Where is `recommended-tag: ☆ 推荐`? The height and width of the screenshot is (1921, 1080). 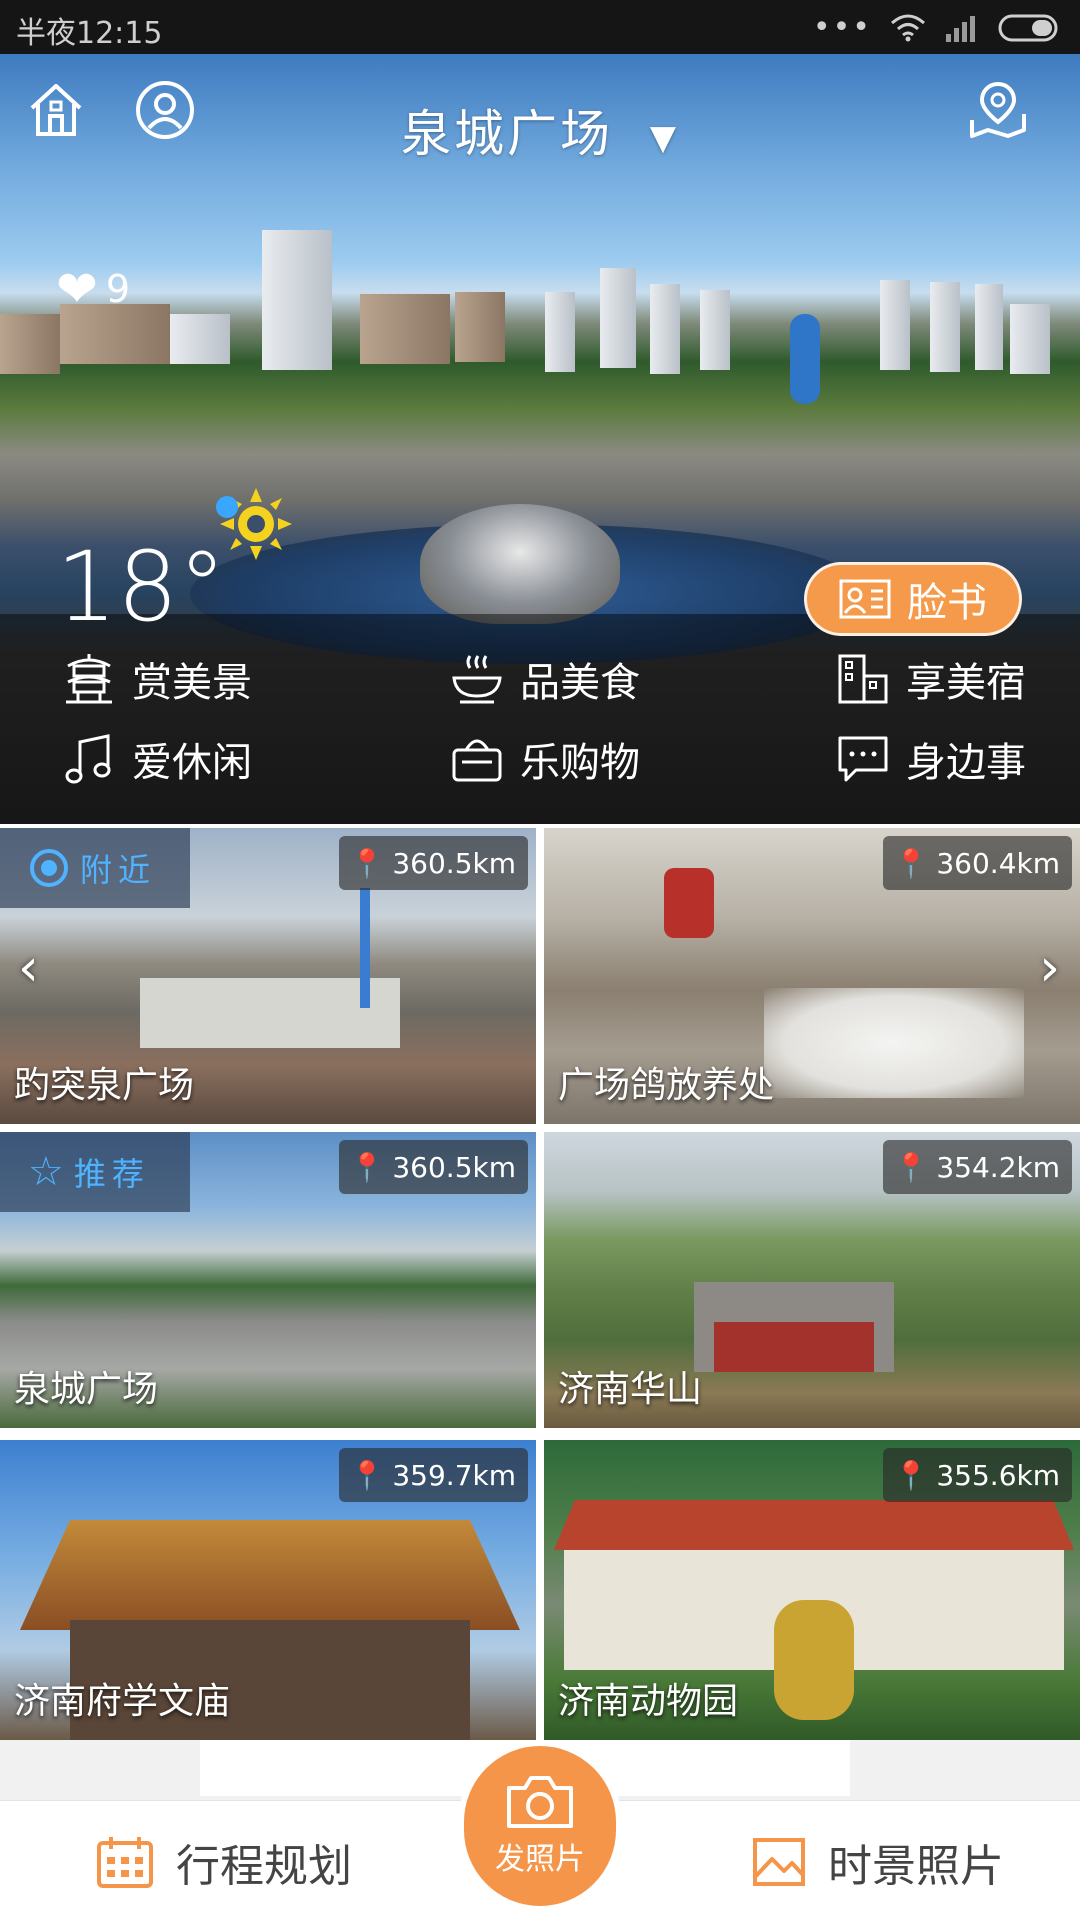
recommended-tag: ☆ 推荐 is located at coordinates (95, 1172).